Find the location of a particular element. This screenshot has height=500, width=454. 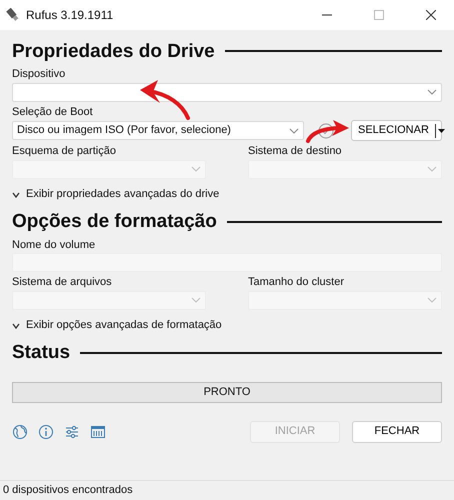

window-title: Rufus 3.19.1911 is located at coordinates (70, 15).